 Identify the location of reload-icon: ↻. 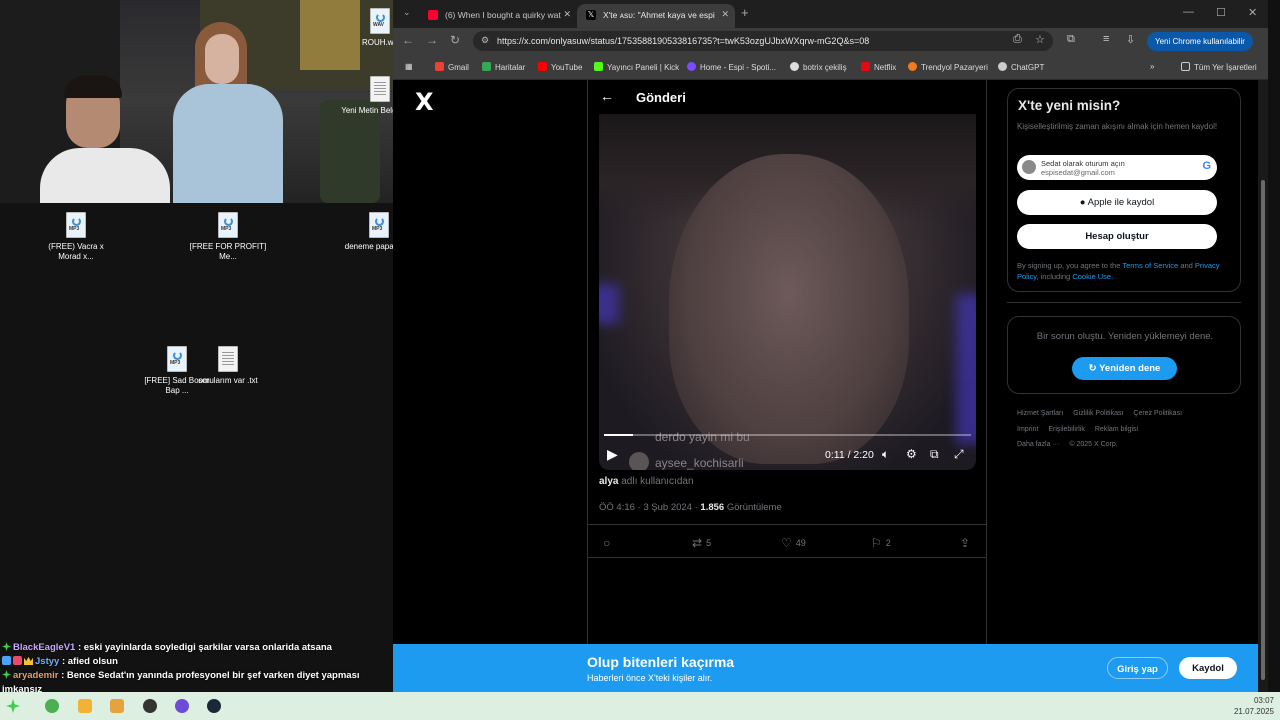
(455, 40).